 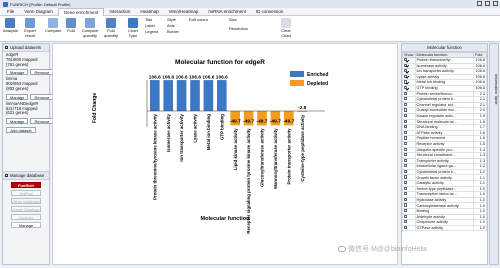 I want to click on tab-venn-heatmap: Venn/Heatmap, so click(x=184, y=12).